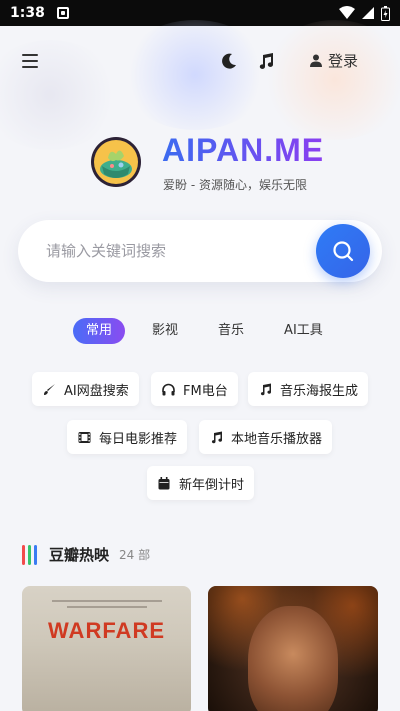 This screenshot has height=711, width=400. Describe the element at coordinates (229, 61) in the screenshot. I see `moon-icon` at that location.